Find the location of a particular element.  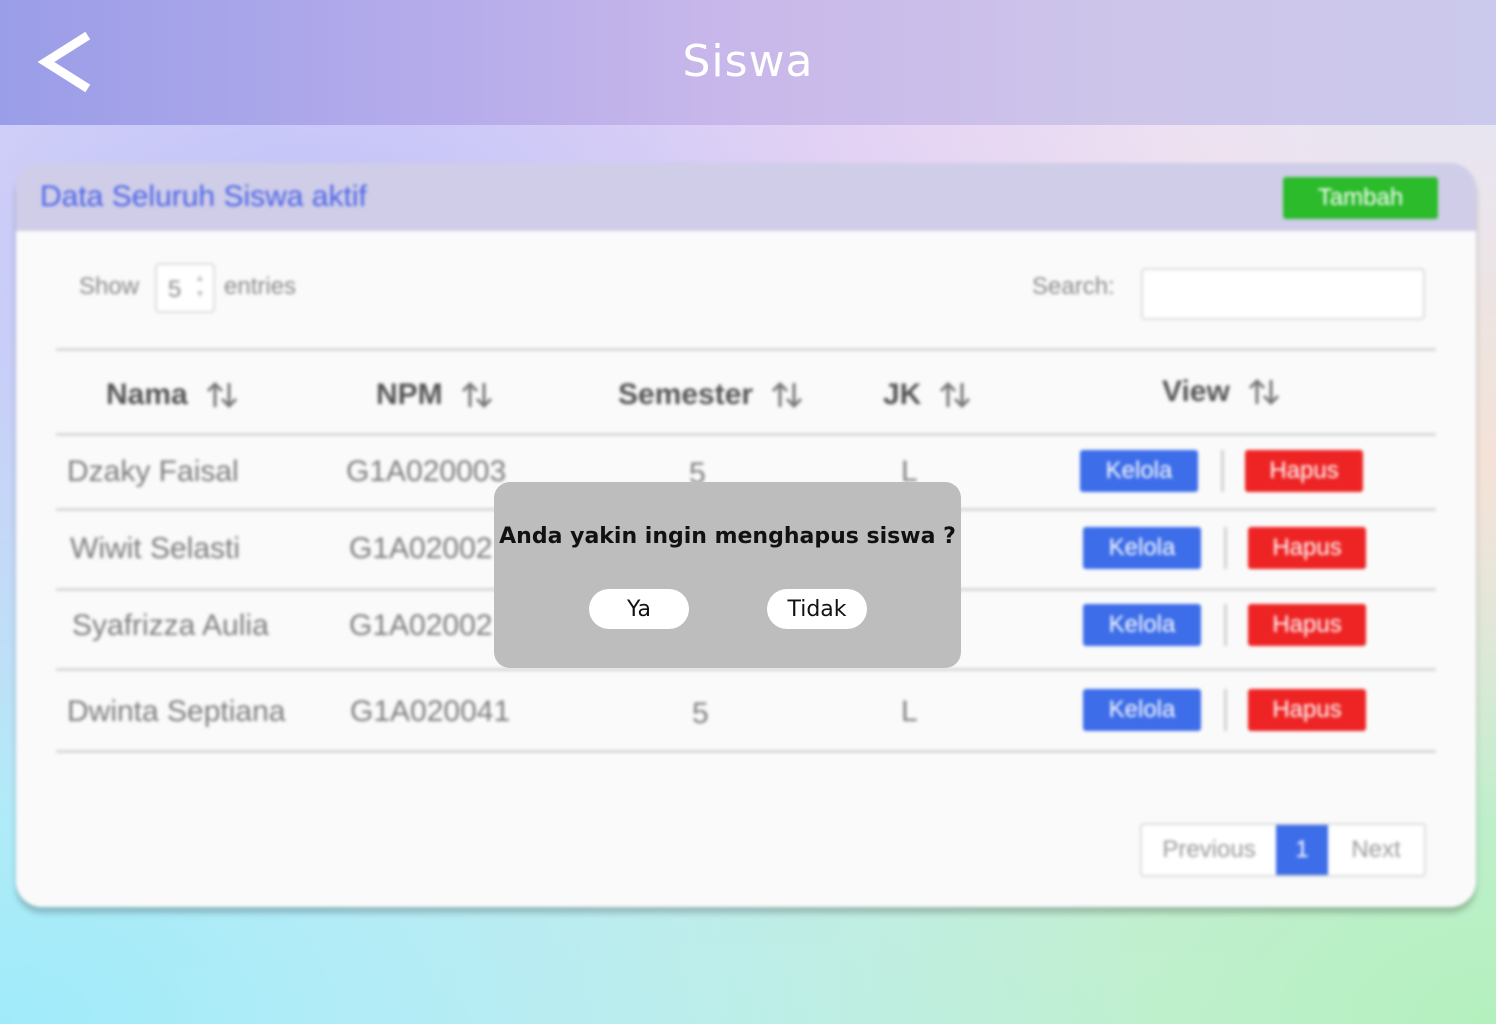

page-title: Siswa is located at coordinates (748, 61).